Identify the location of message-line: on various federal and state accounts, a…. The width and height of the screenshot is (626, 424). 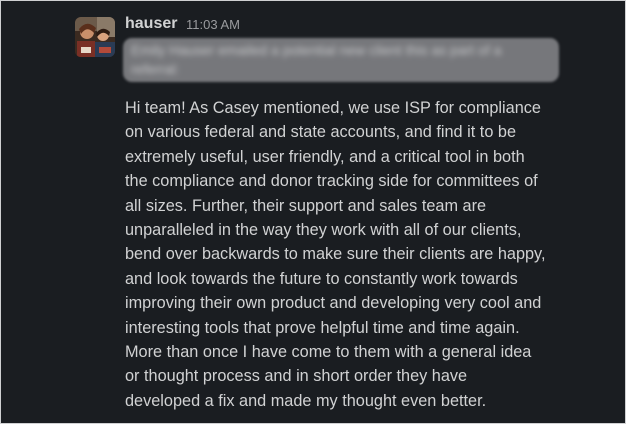
(321, 132).